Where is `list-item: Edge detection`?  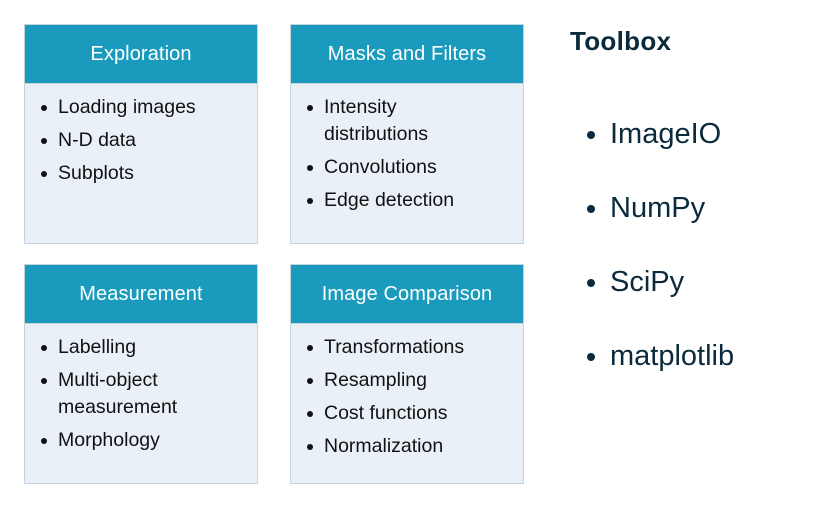 list-item: Edge detection is located at coordinates (405, 200).